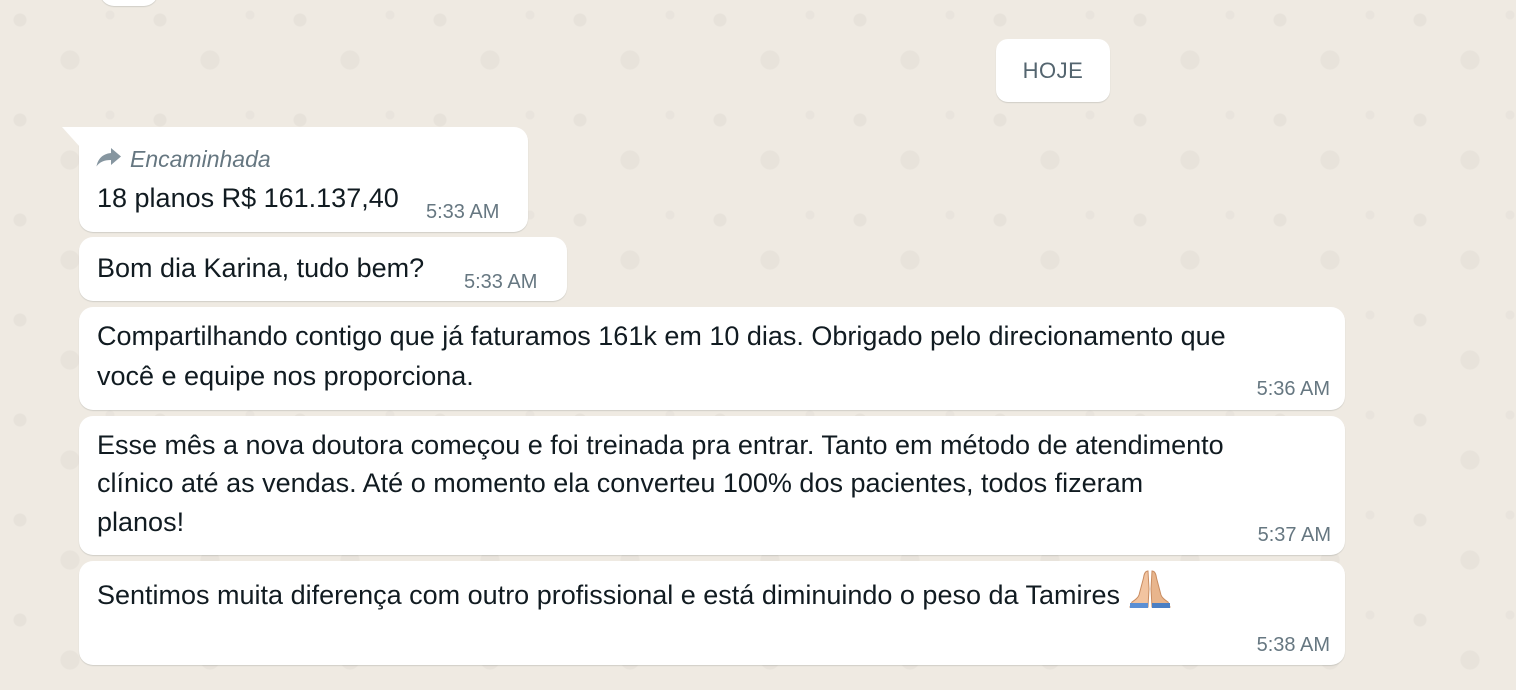 This screenshot has width=1516, height=690. Describe the element at coordinates (71, 137) in the screenshot. I see `bubble-tail` at that location.